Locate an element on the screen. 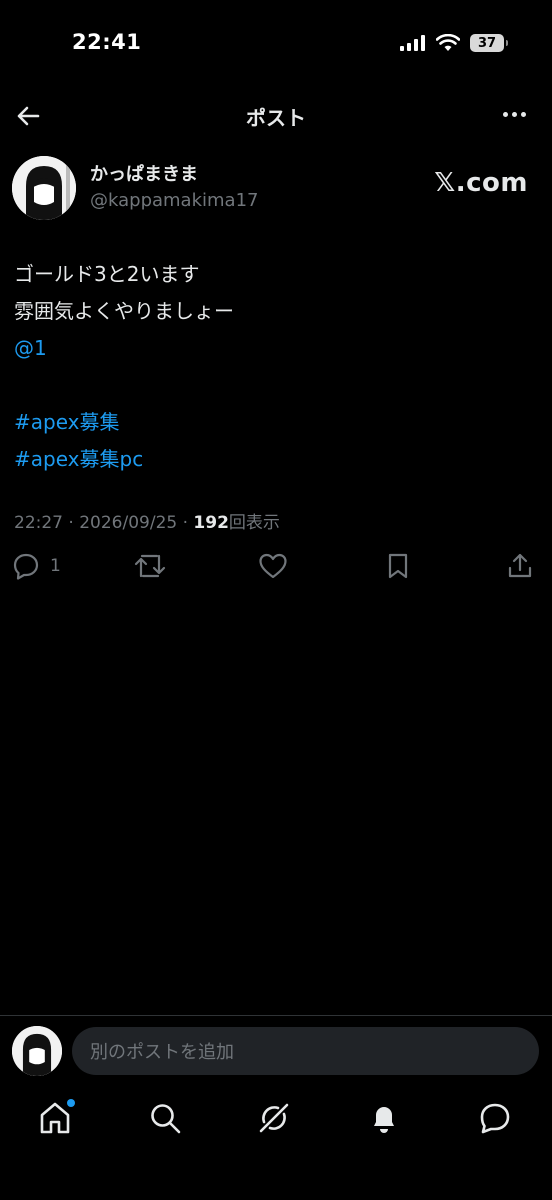  messages-icon is located at coordinates (495, 1118).